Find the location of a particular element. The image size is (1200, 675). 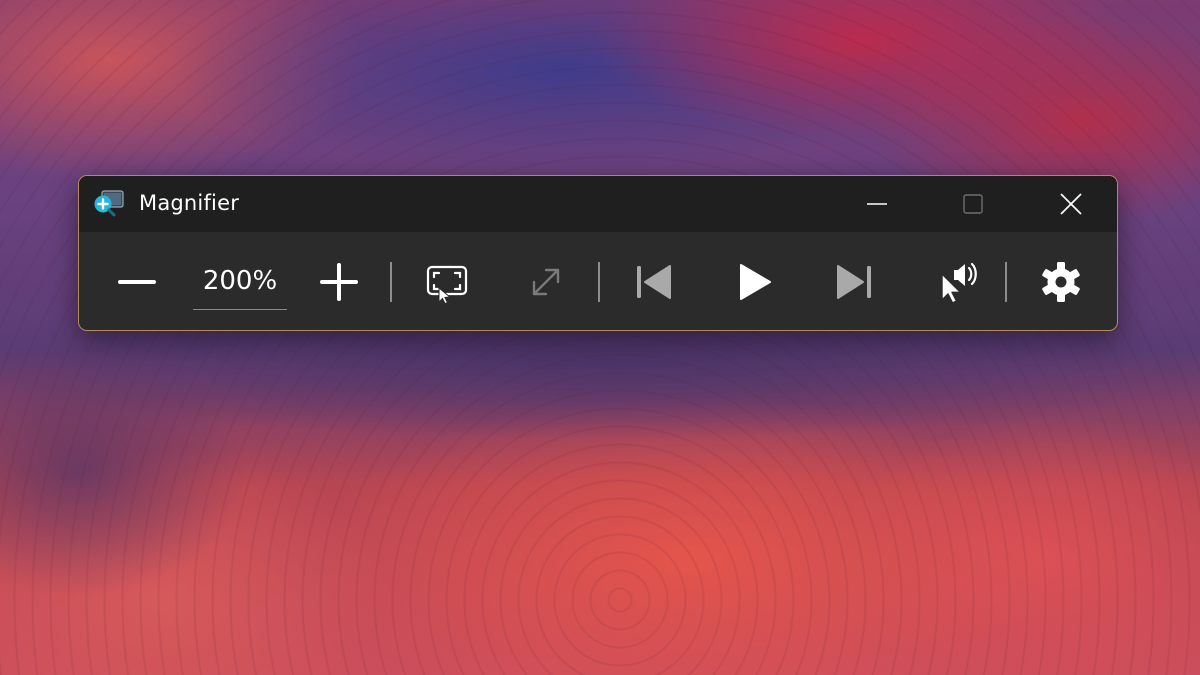

zoom-in-button is located at coordinates (339, 282).